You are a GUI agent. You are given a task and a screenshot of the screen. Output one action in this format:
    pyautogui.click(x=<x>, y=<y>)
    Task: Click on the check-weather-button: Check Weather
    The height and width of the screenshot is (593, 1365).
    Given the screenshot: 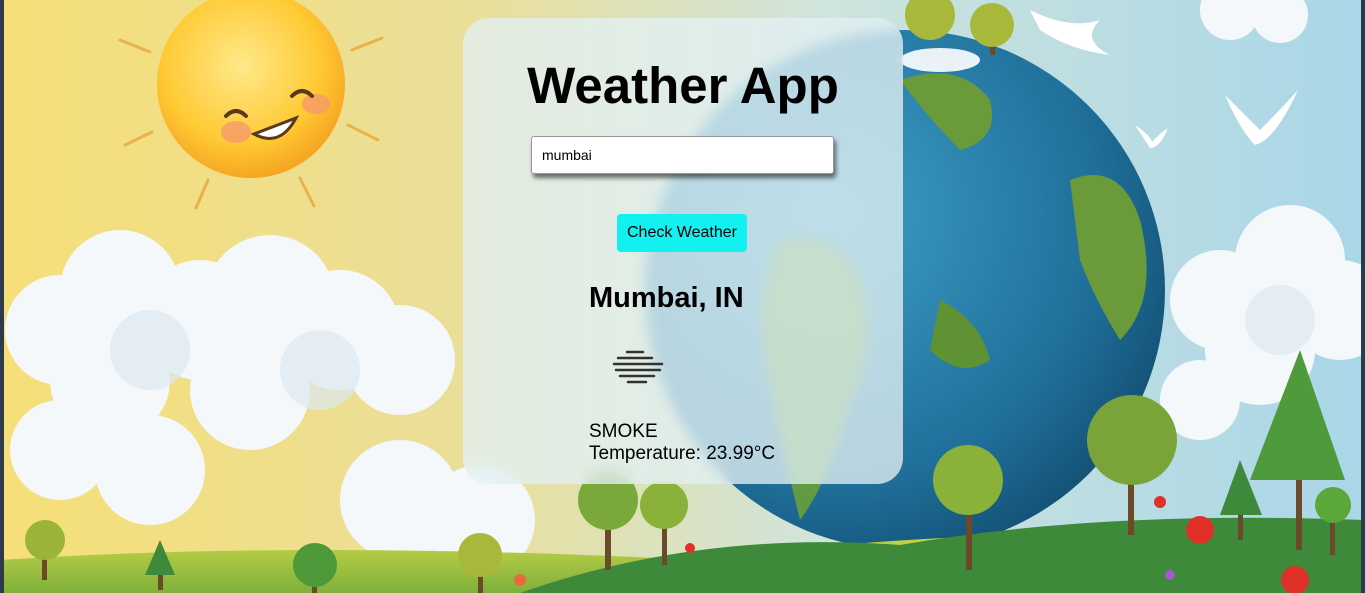 What is the action you would take?
    pyautogui.click(x=682, y=233)
    